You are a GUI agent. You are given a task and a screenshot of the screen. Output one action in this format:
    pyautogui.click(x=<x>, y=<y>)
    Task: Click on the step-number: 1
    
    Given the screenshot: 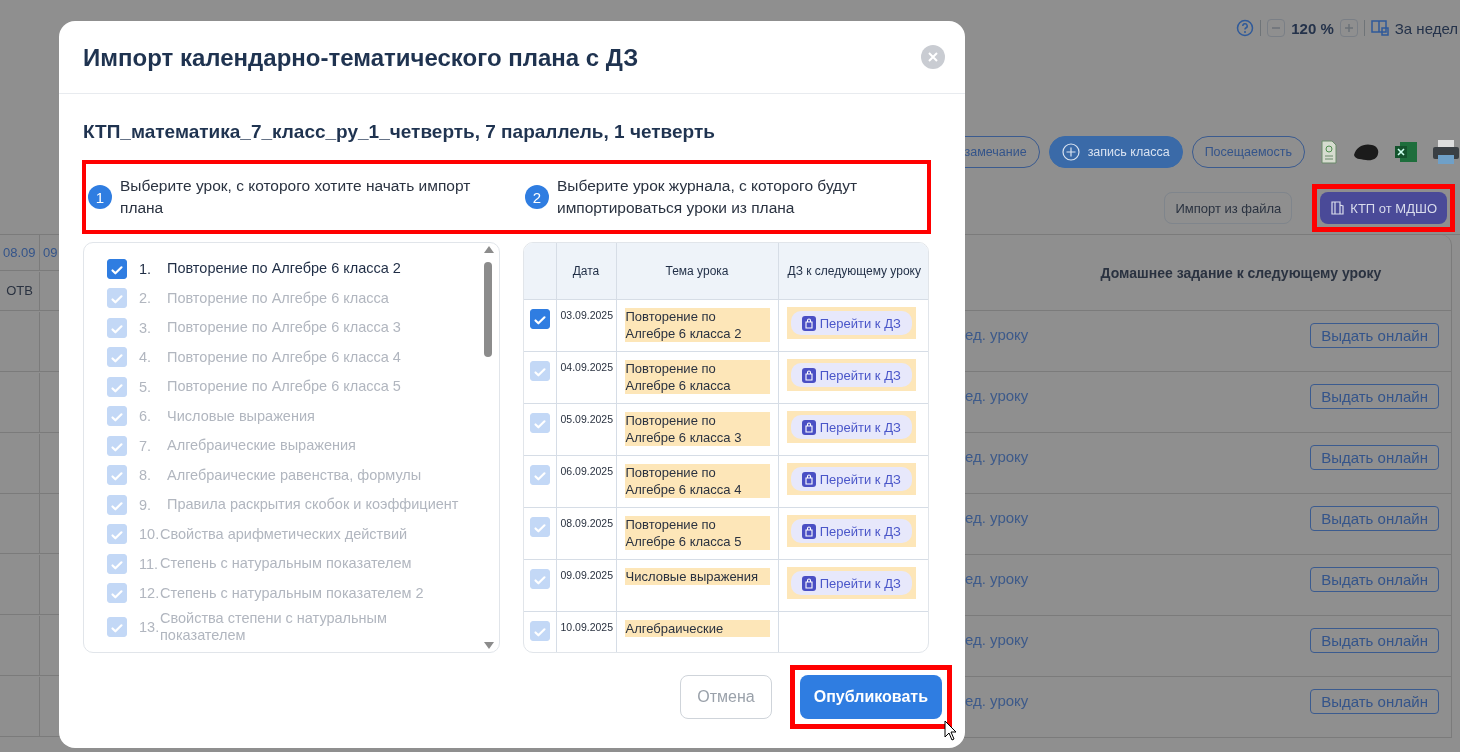 What is the action you would take?
    pyautogui.click(x=100, y=197)
    